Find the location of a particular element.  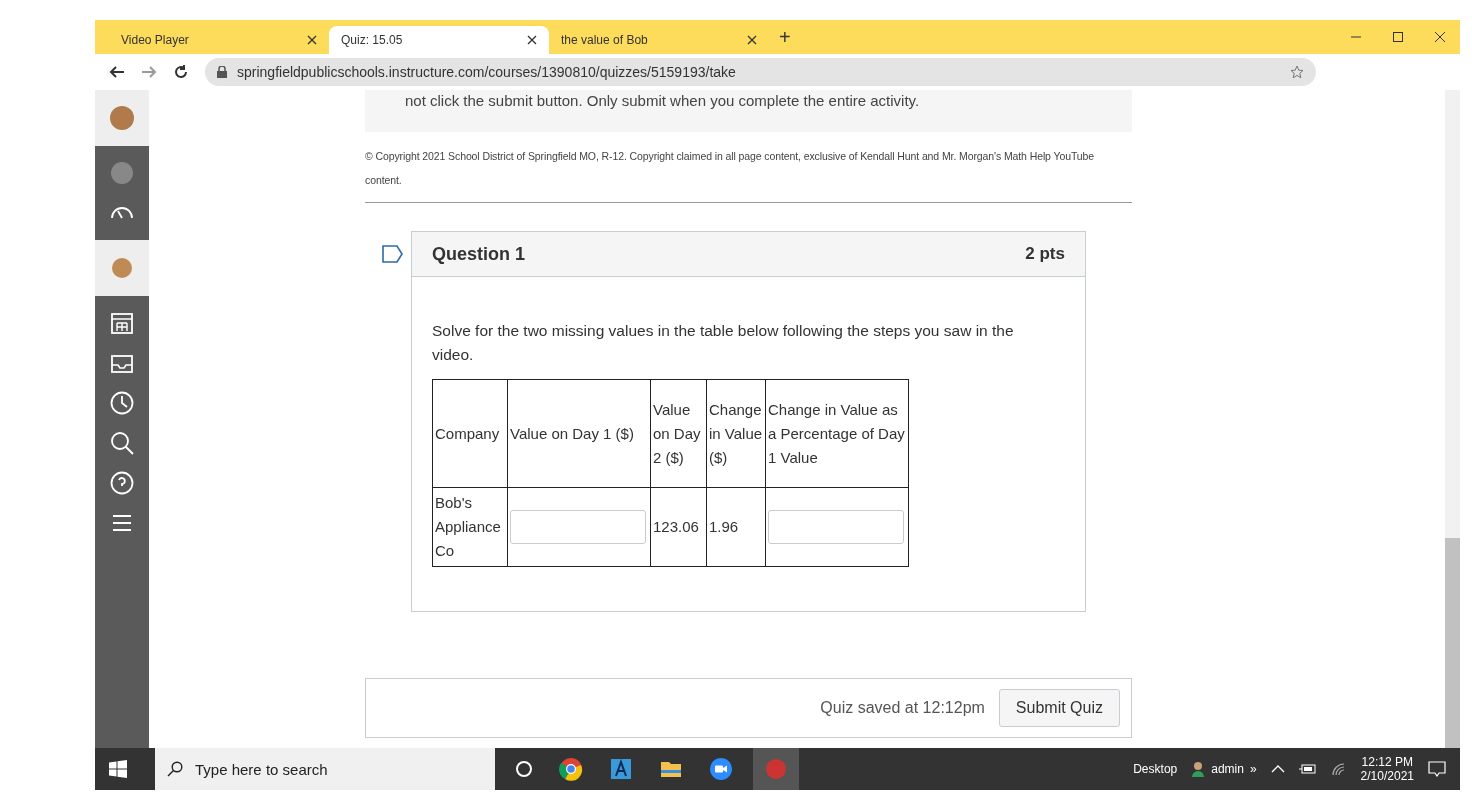

clock-icon is located at coordinates (122, 403).